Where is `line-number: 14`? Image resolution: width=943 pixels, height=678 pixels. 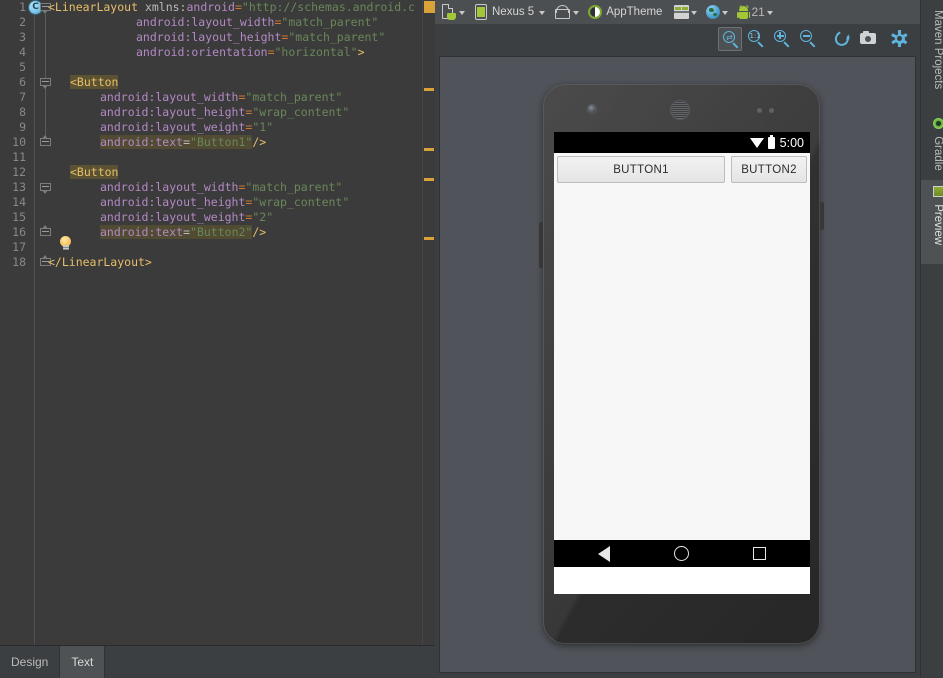 line-number: 14 is located at coordinates (13, 202).